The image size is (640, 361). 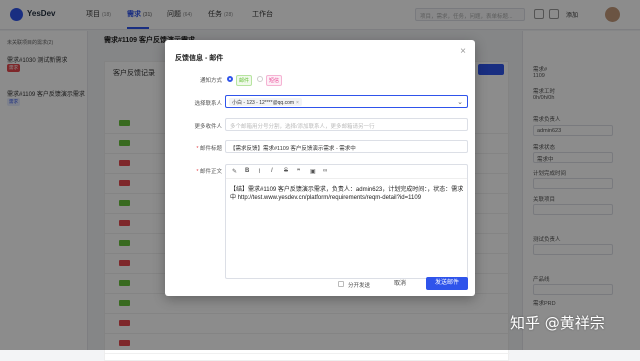 What do you see at coordinates (209, 172) in the screenshot?
I see `body-label: * 邮件正文` at bounding box center [209, 172].